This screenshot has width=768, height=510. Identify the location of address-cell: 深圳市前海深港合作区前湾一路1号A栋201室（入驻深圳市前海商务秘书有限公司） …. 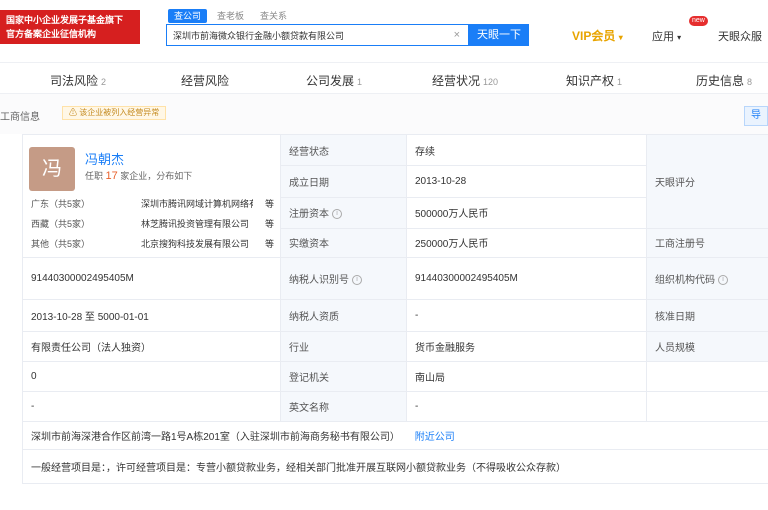
(395, 435).